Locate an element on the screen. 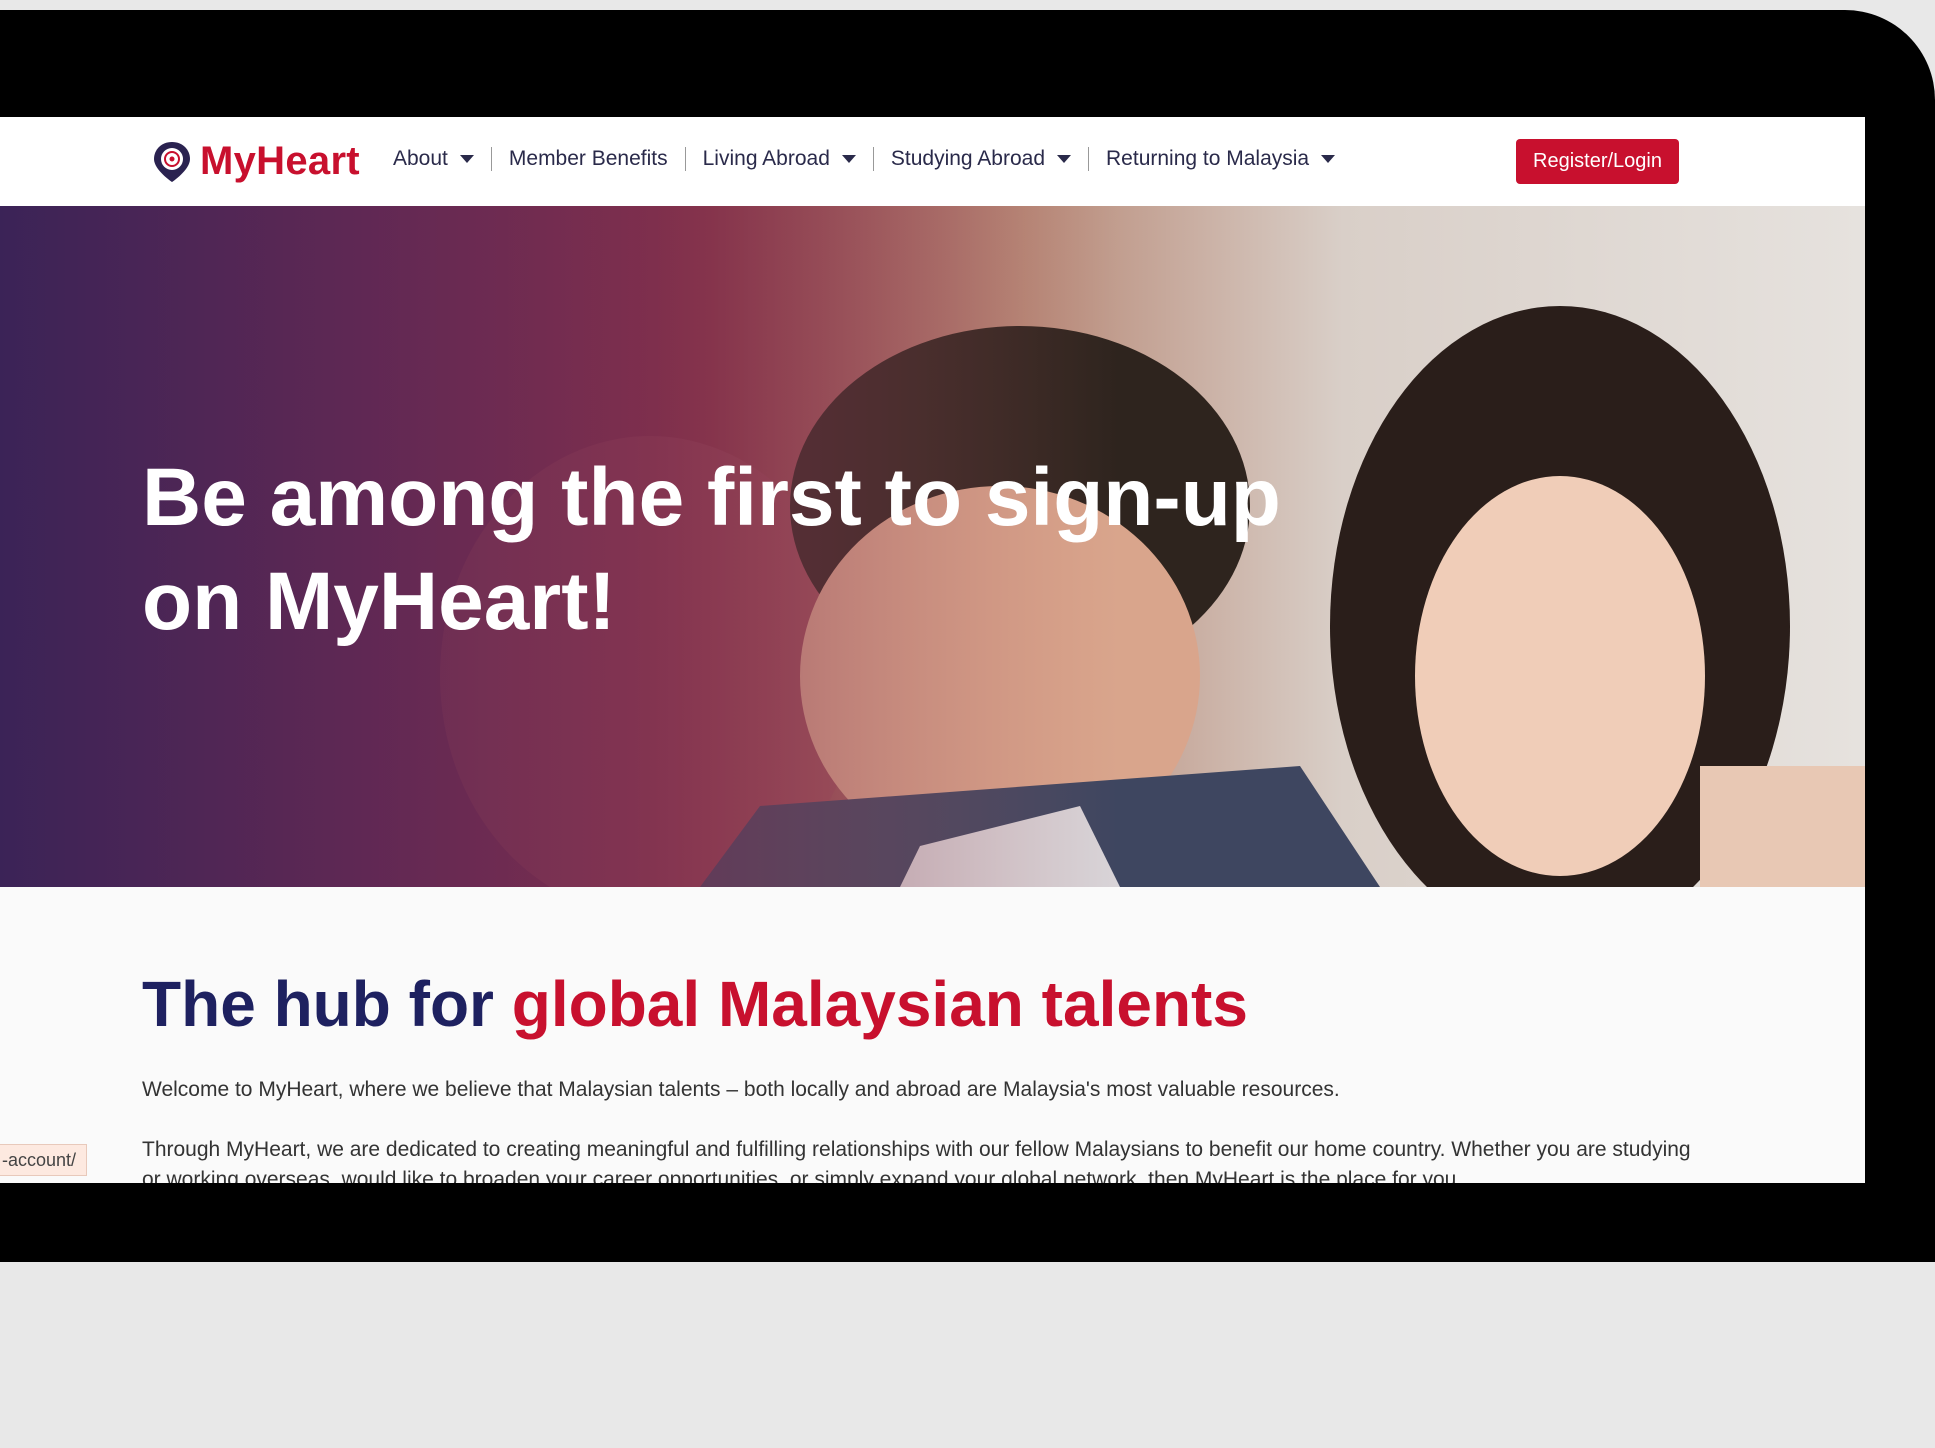 The image size is (1935, 1448). nav-item-studying-abroad: Studying Abroad is located at coordinates (981, 159).